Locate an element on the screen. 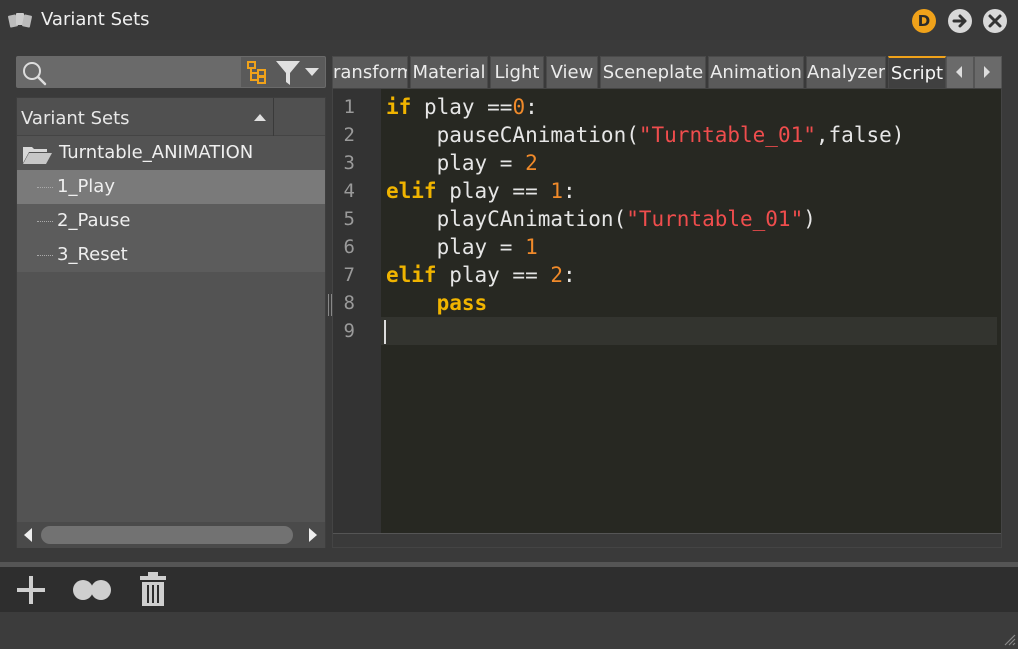 This screenshot has width=1018, height=649. code-token: pauseCAnimation( is located at coordinates (512, 135).